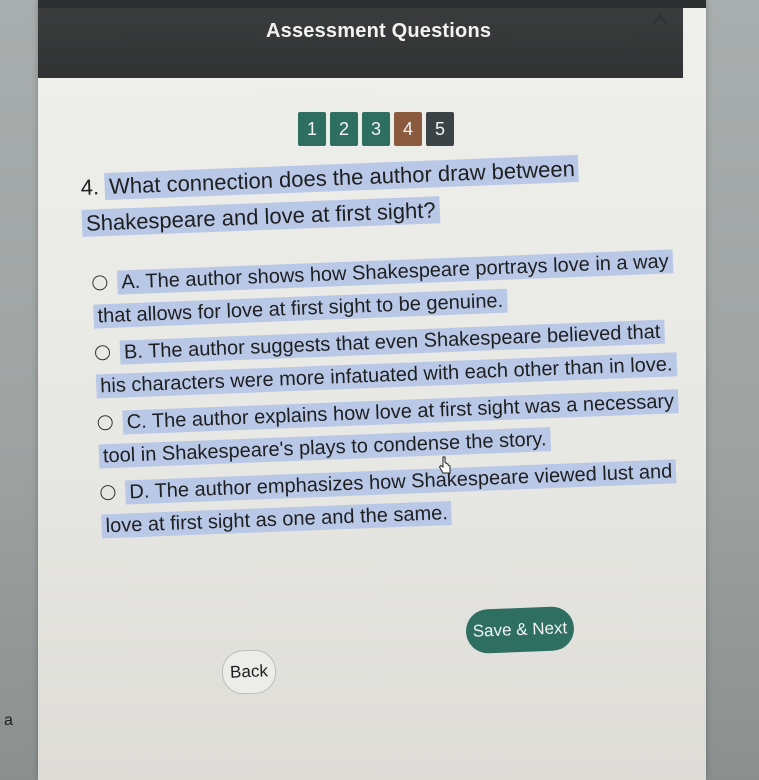  Describe the element at coordinates (249, 672) in the screenshot. I see `back-button: Back` at that location.